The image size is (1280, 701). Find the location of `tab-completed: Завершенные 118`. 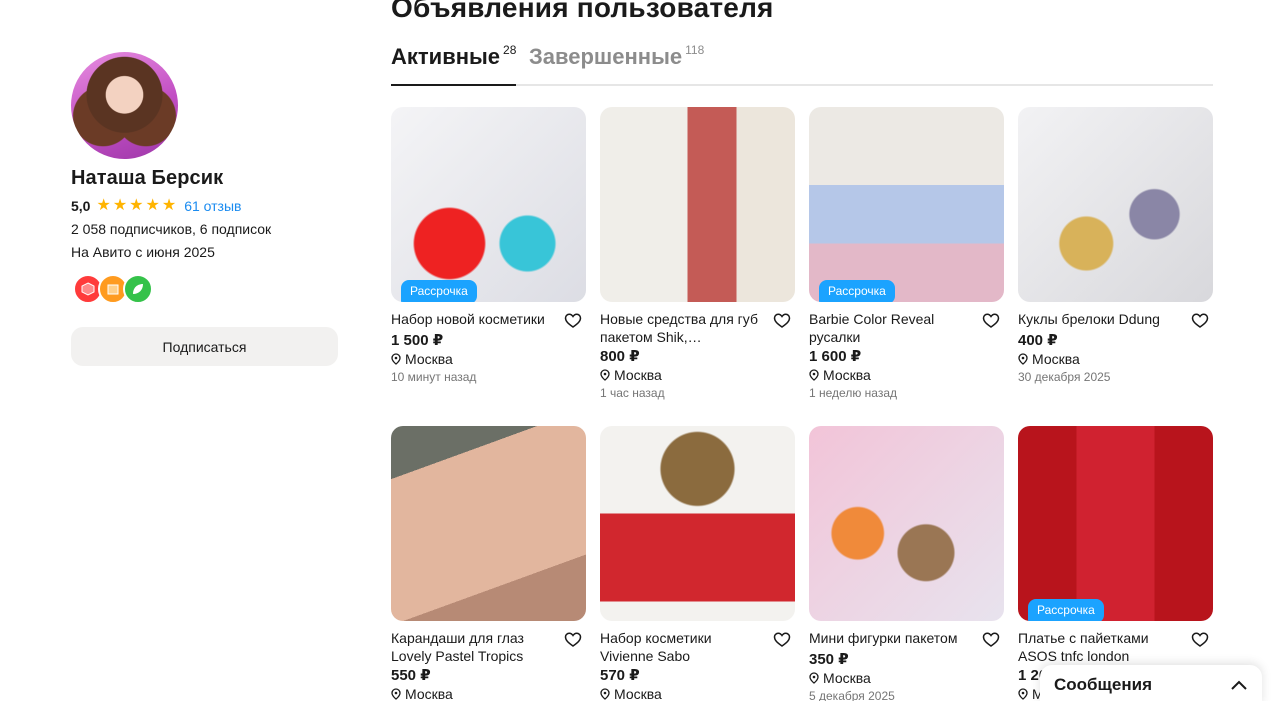

tab-completed: Завершенные 118 is located at coordinates (617, 64).